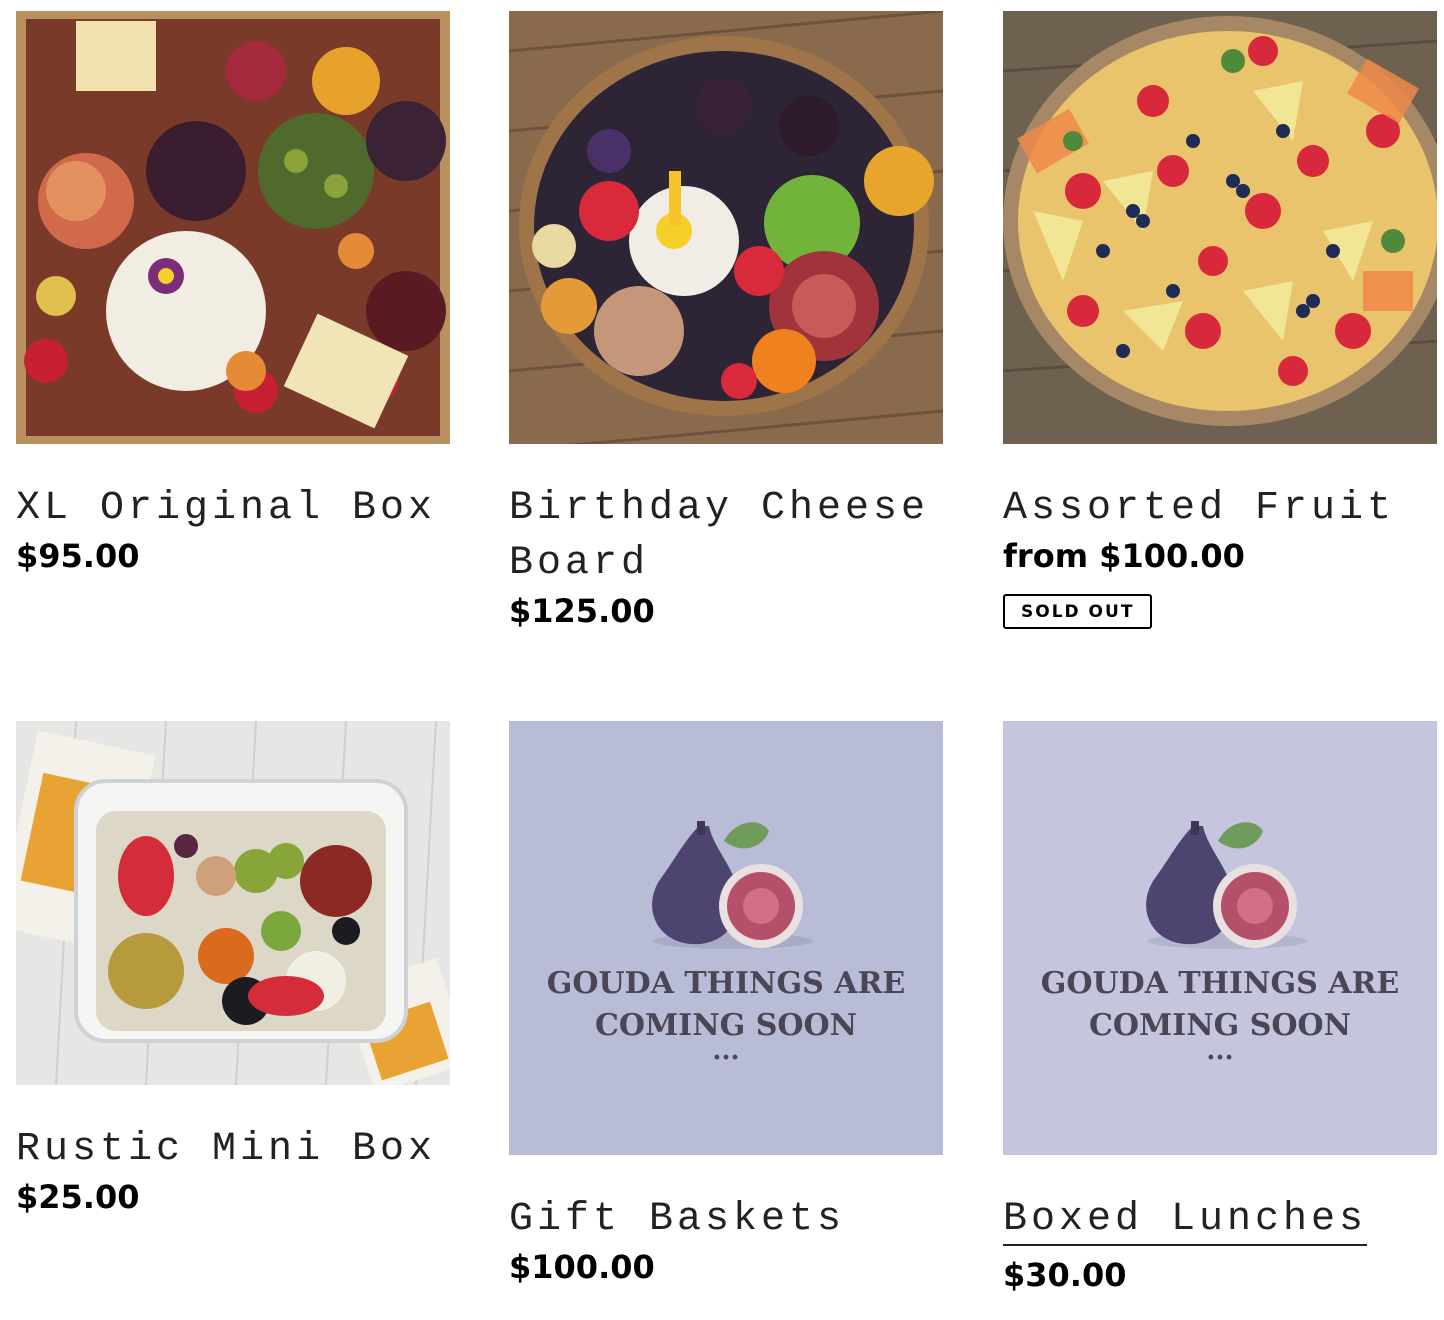 This screenshot has width=1444, height=1320. What do you see at coordinates (582, 1267) in the screenshot?
I see `product-price: $100.00` at bounding box center [582, 1267].